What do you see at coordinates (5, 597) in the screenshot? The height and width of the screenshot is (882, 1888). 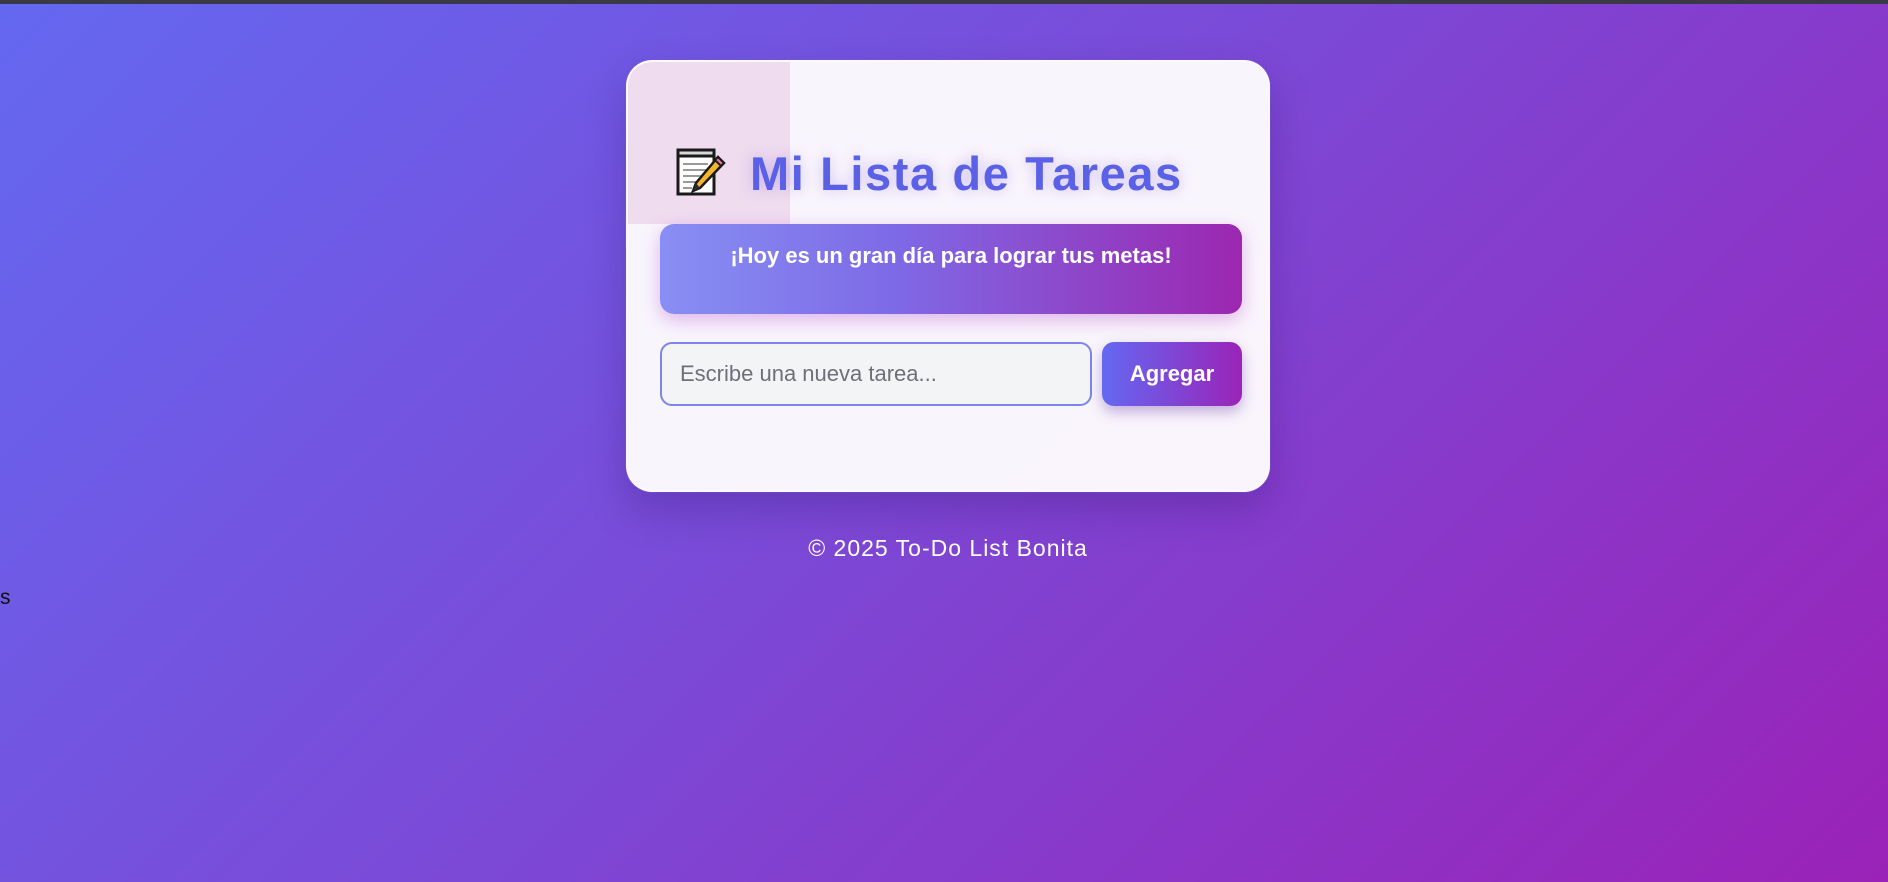 I see `stray-text: s` at bounding box center [5, 597].